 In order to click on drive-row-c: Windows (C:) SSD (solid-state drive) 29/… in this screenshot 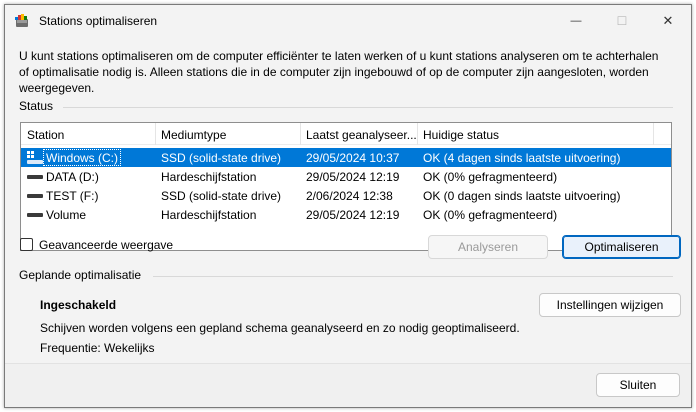, I will do `click(346, 157)`.